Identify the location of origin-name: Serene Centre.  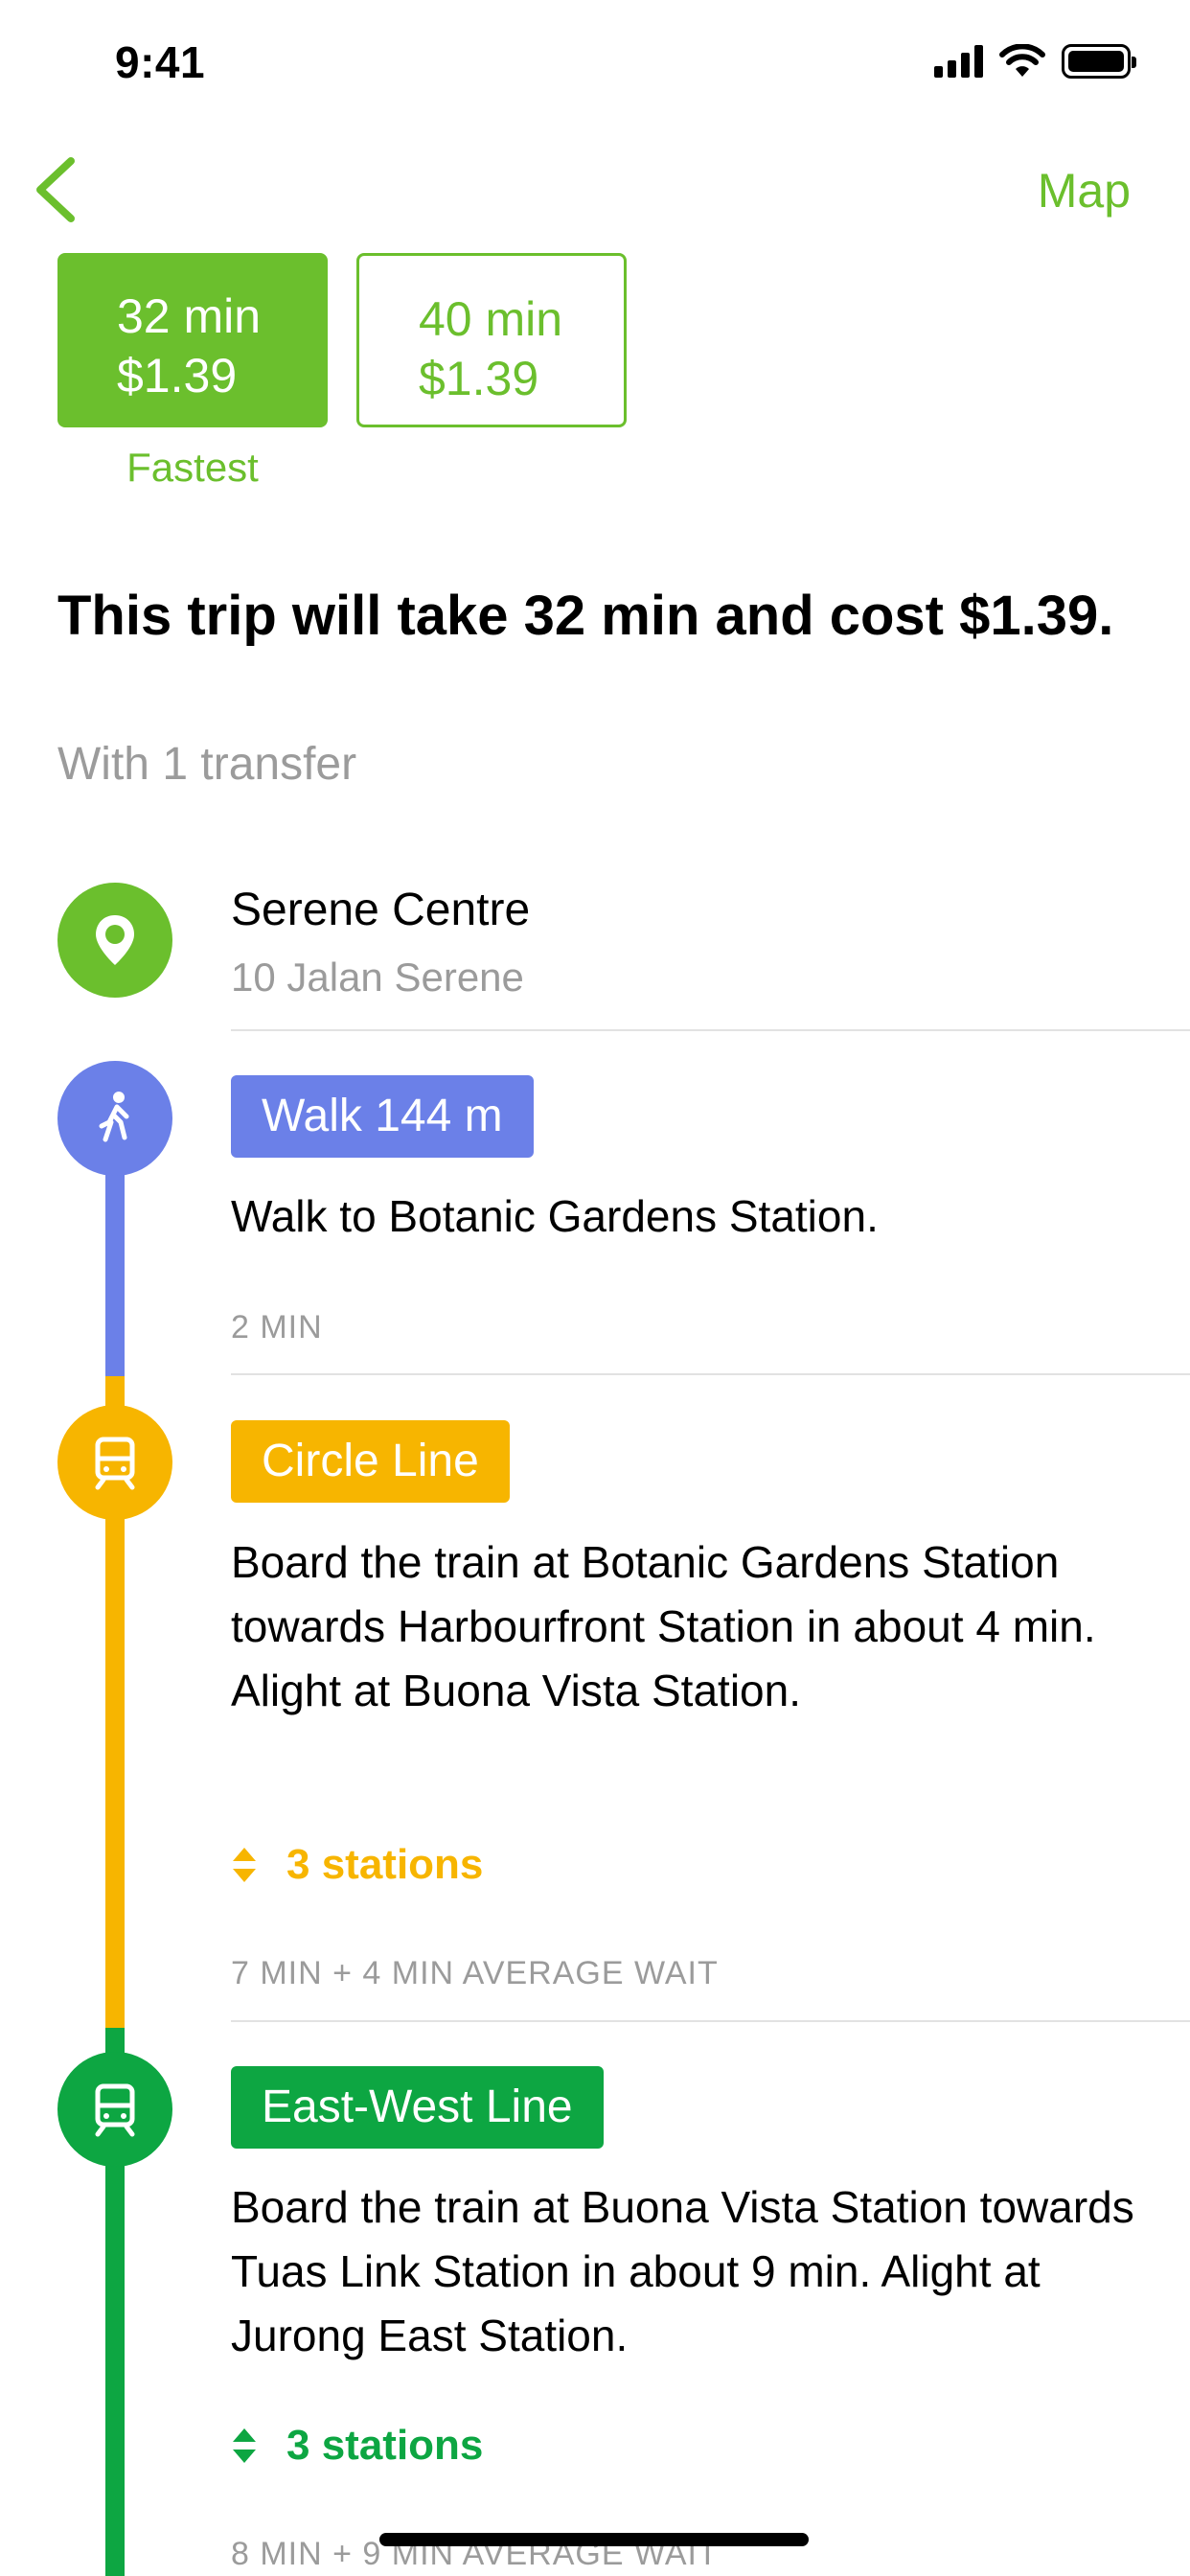
(381, 910).